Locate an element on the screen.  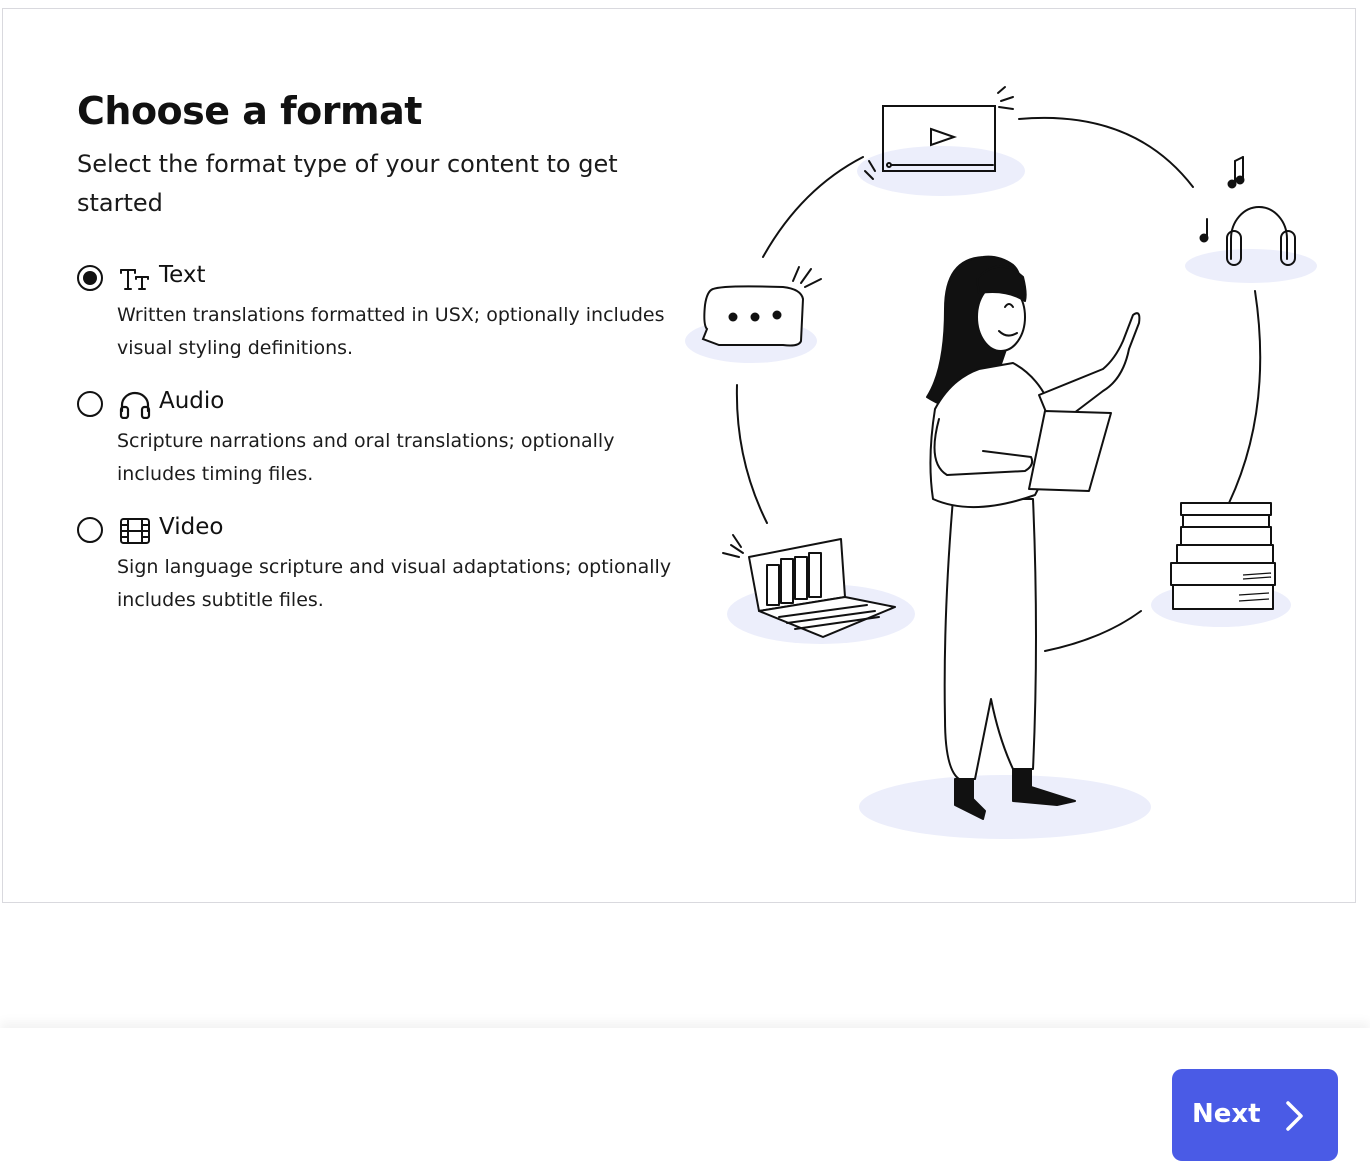
next-button-label: Next is located at coordinates (1226, 1114).